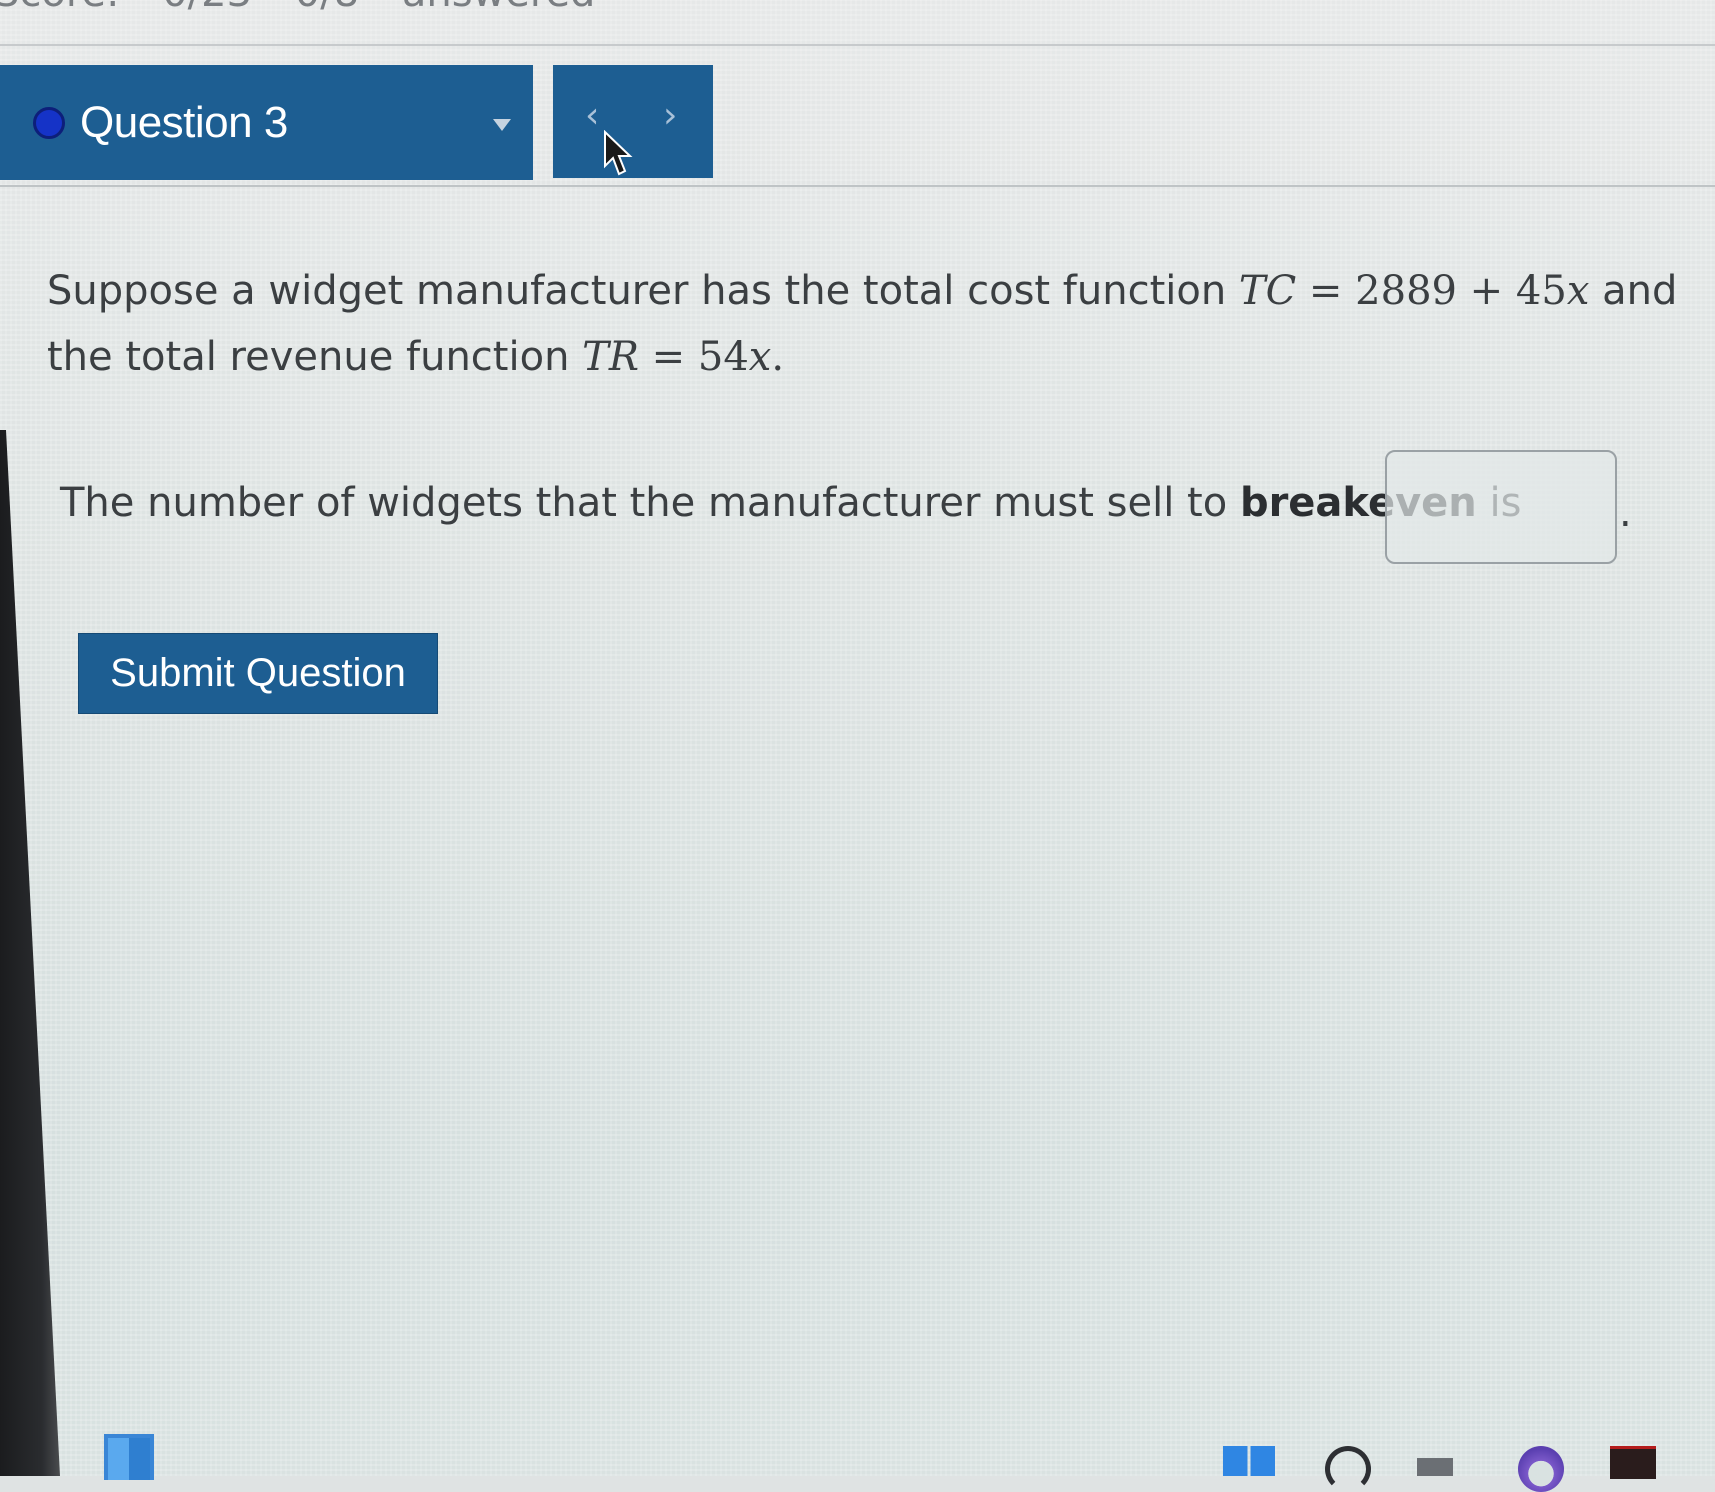 This screenshot has height=1492, width=1715. Describe the element at coordinates (1249, 1461) in the screenshot. I see `windows-start-icon` at that location.